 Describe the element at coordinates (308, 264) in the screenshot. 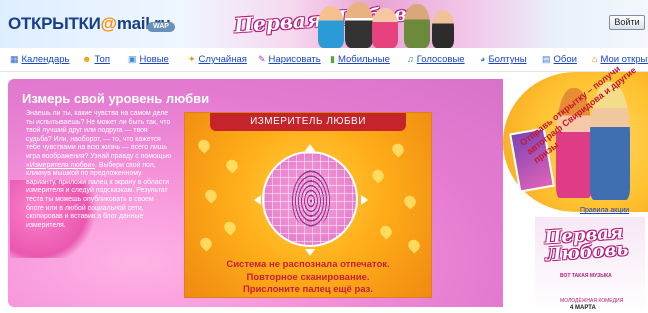

I see `status-line: Система не распознала отпечаток.` at that location.